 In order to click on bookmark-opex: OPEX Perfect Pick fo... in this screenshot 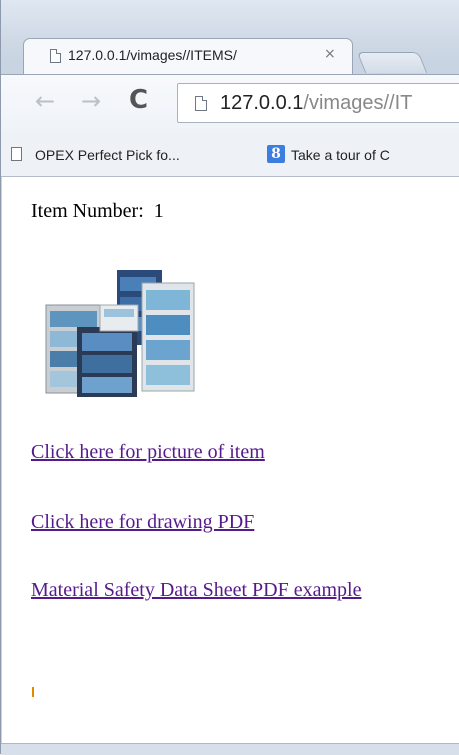, I will do `click(107, 155)`.